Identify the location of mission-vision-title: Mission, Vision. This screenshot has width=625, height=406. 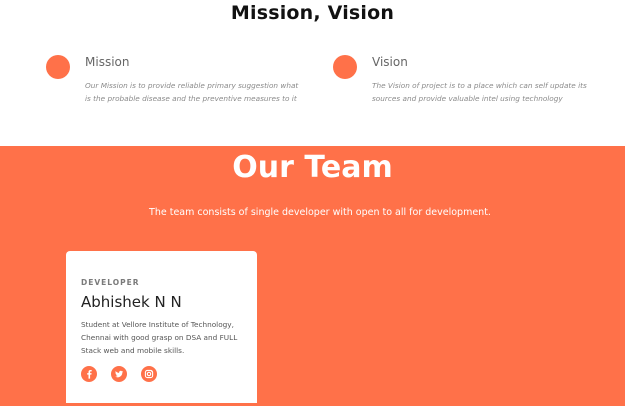
(312, 13).